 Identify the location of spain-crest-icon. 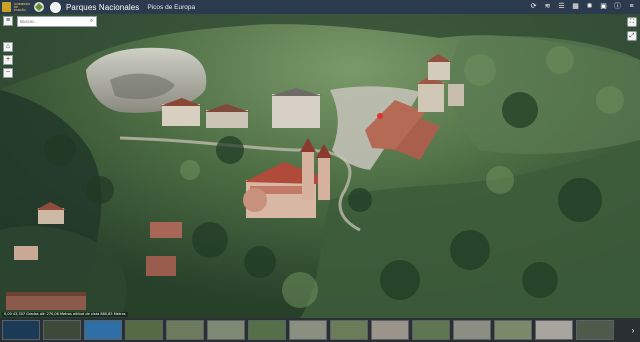
(6, 7).